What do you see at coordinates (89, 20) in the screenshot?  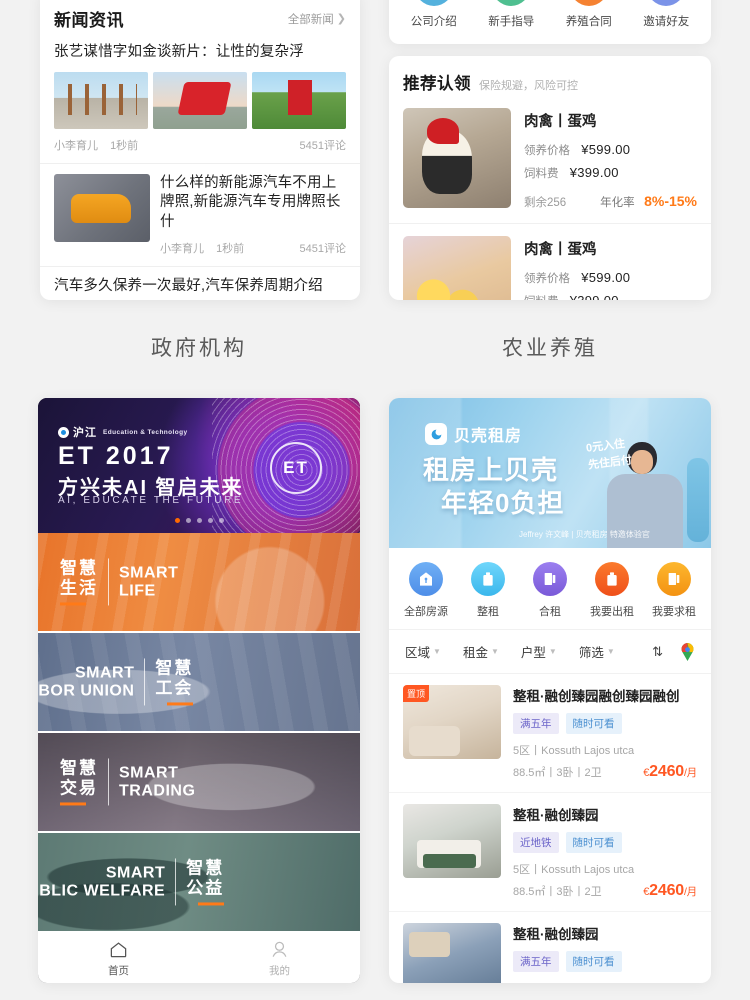 I see `page-title: 新闻资讯` at bounding box center [89, 20].